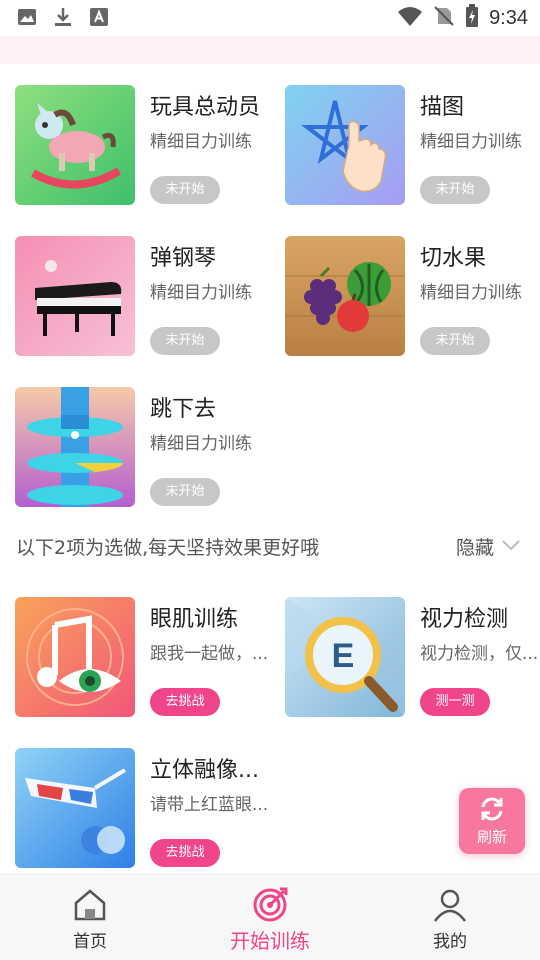  Describe the element at coordinates (90, 942) in the screenshot. I see `tab-label: 首页` at that location.